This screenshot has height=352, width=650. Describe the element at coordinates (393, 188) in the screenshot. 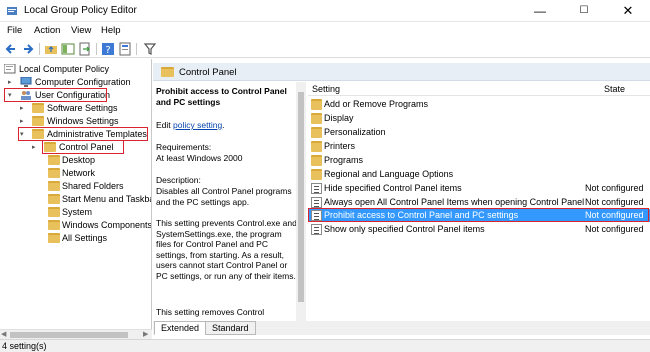

I see `setting-name: Hide specified Control Panel items` at that location.